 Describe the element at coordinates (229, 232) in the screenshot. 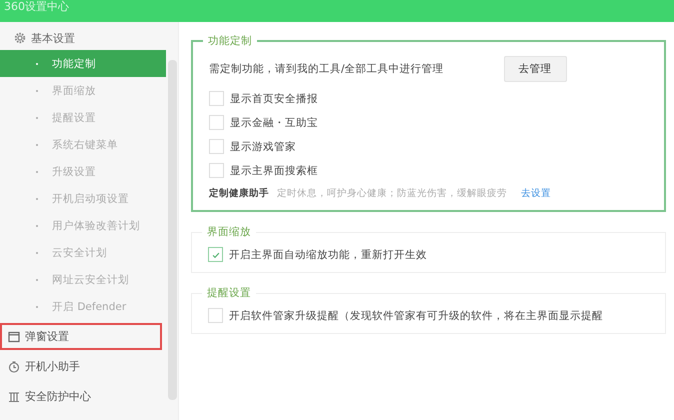

I see `panel-title: 界面缩放` at that location.